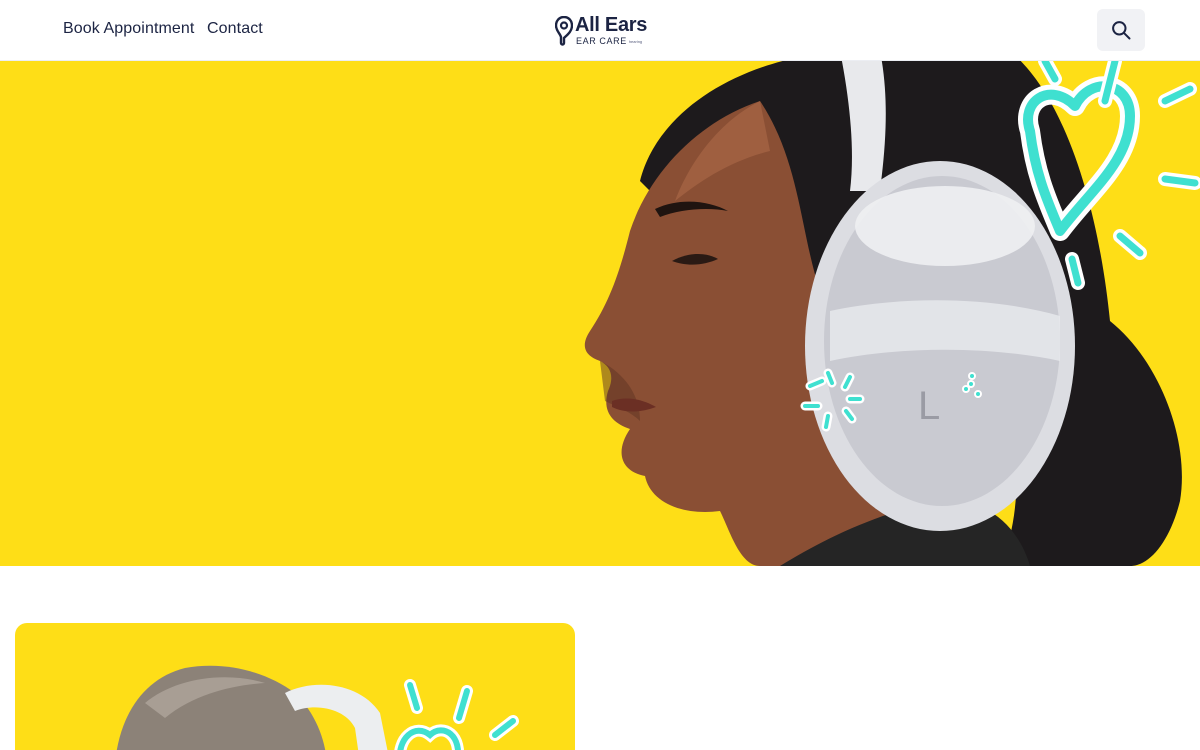 The height and width of the screenshot is (750, 1200). What do you see at coordinates (635, 42) in the screenshot?
I see `logo-tiny-text: hearing` at bounding box center [635, 42].